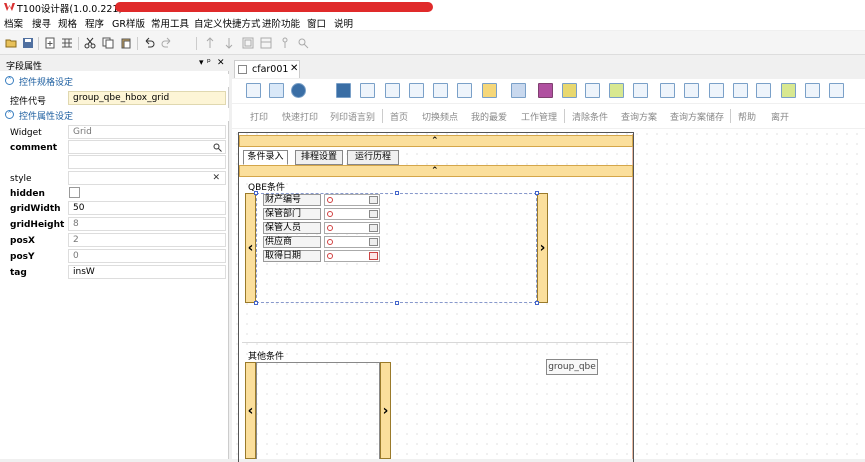 The image size is (865, 462). Describe the element at coordinates (11, 43) in the screenshot. I see `open-icon` at that location.